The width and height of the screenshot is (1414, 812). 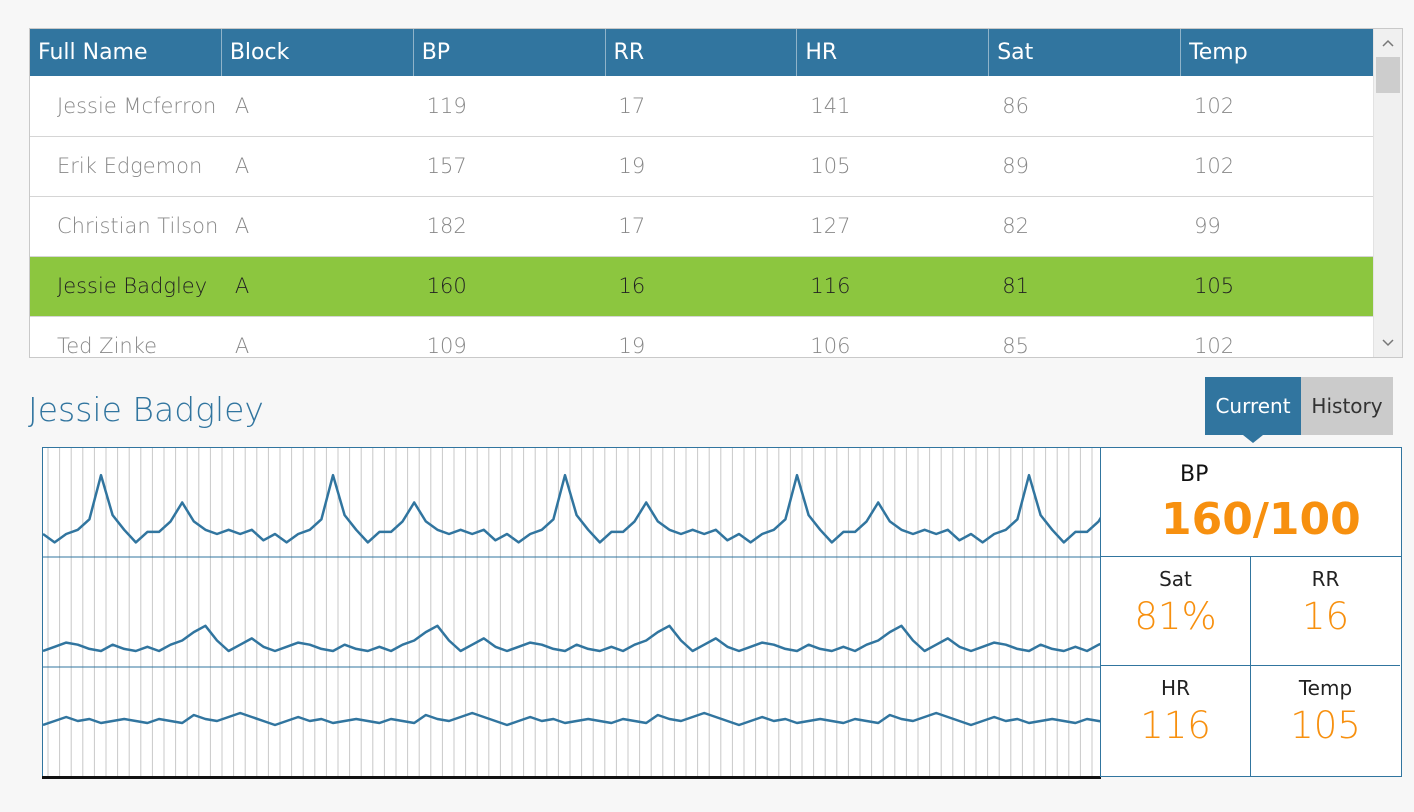 I want to click on hr-box: HR 116, so click(x=1176, y=721).